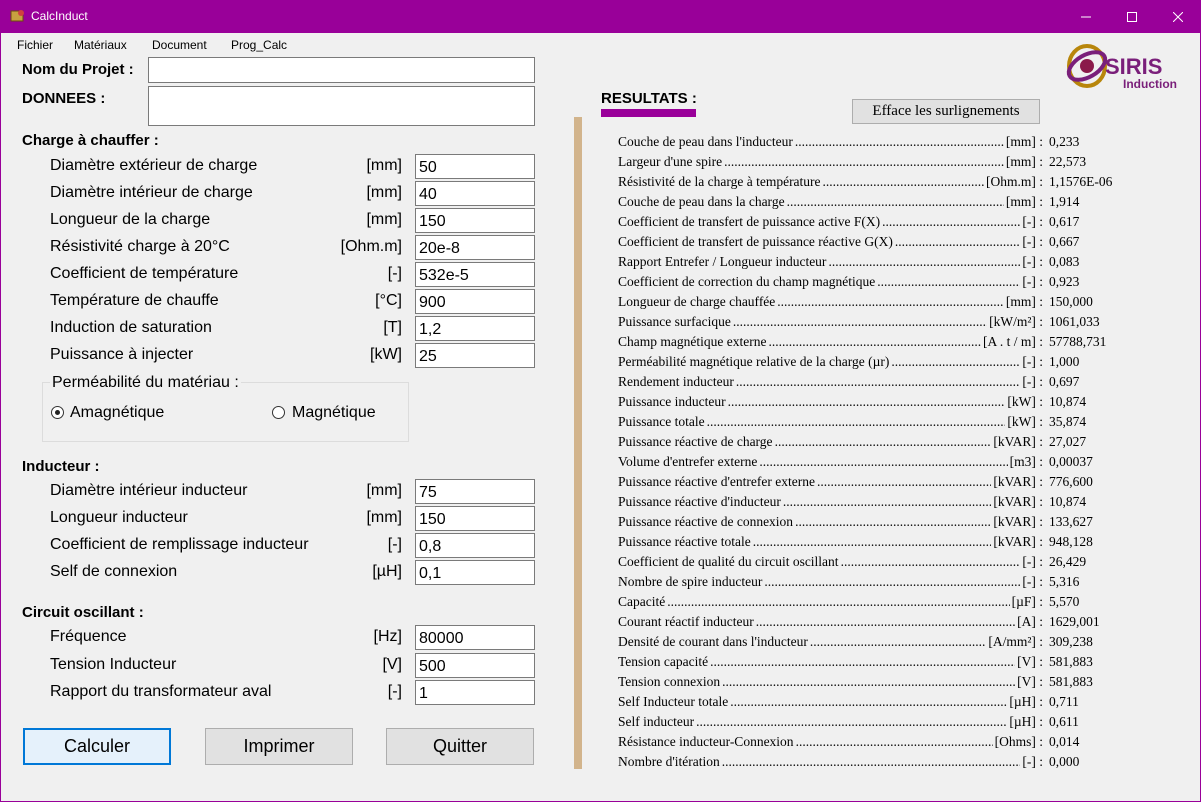  I want to click on result-label-line: Puissance surfacique [kW/m²] :, so click(830, 322).